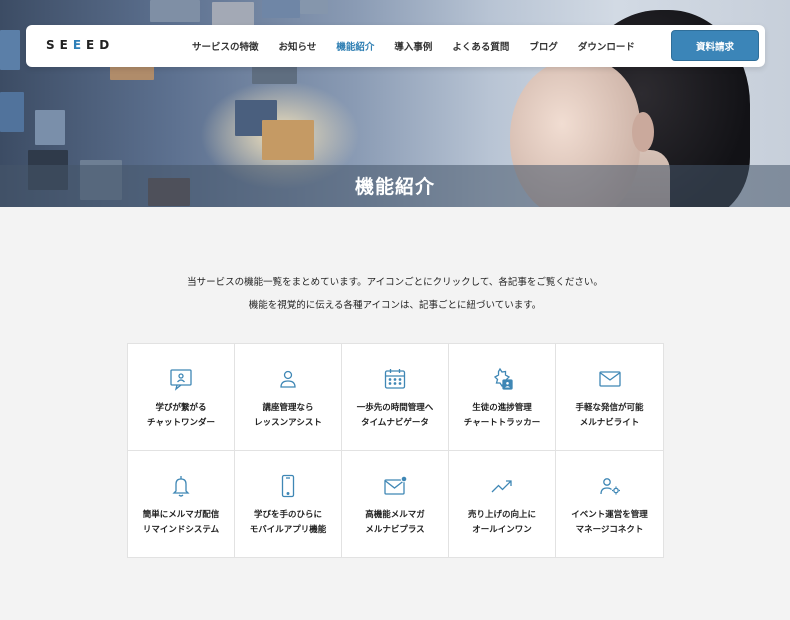 This screenshot has height=620, width=790. Describe the element at coordinates (715, 45) in the screenshot. I see `request-documents-button: 資料請求` at that location.